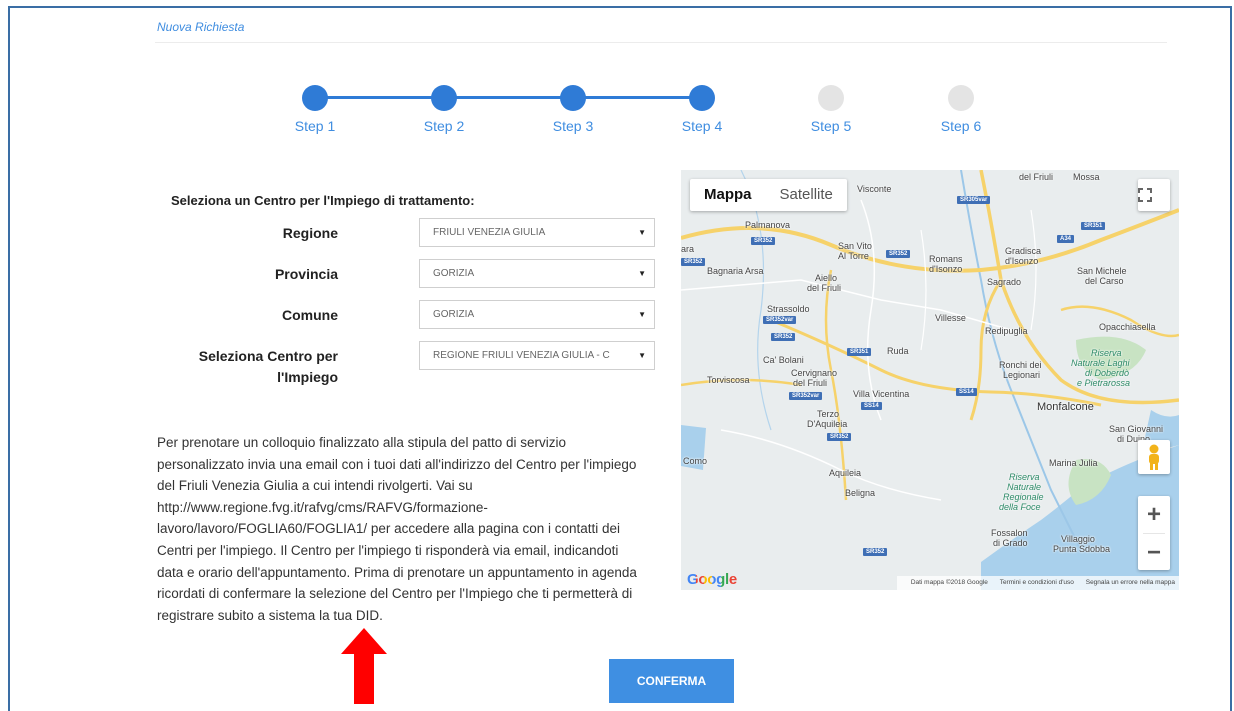  What do you see at coordinates (688, 249) in the screenshot?
I see `map-place-label: ara` at bounding box center [688, 249].